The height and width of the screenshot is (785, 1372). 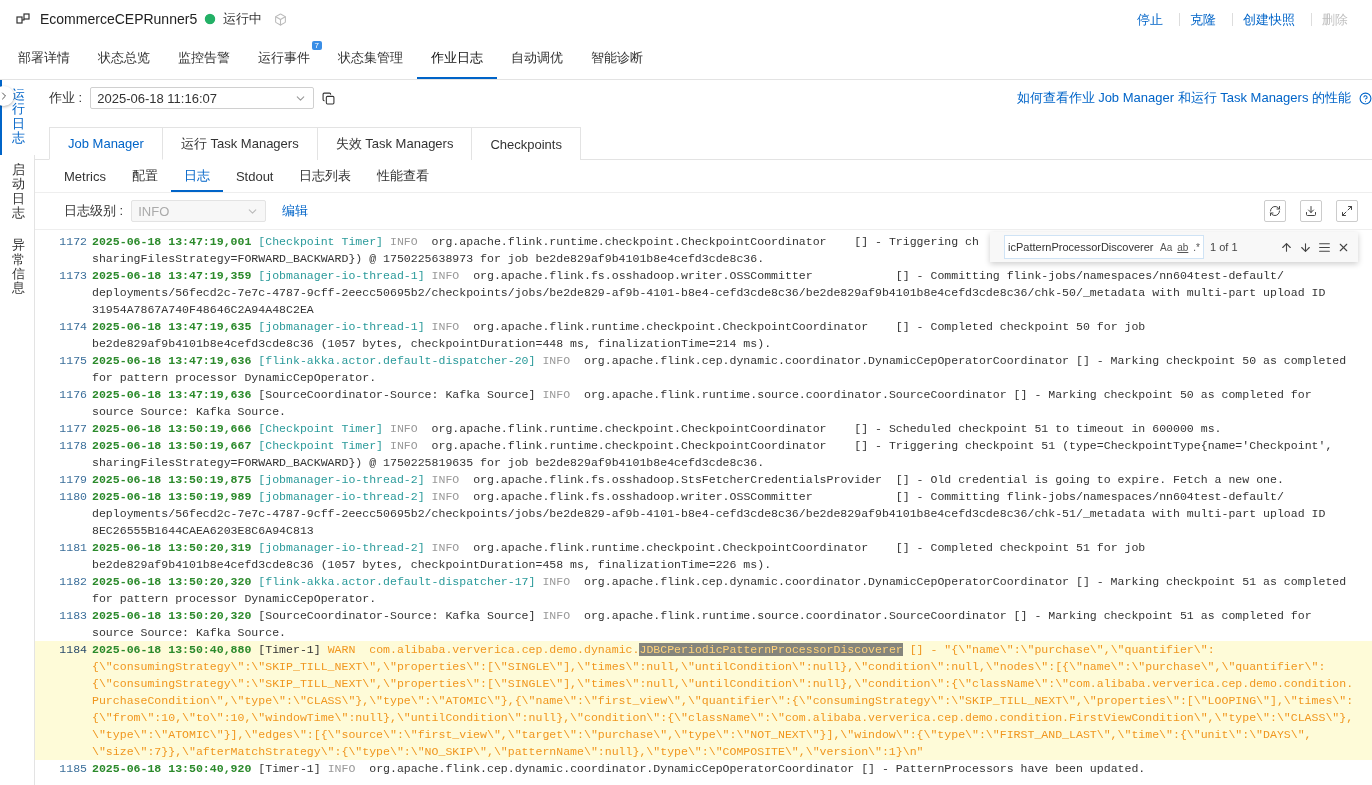 What do you see at coordinates (243, 19) in the screenshot?
I see `status-text: 运行中` at bounding box center [243, 19].